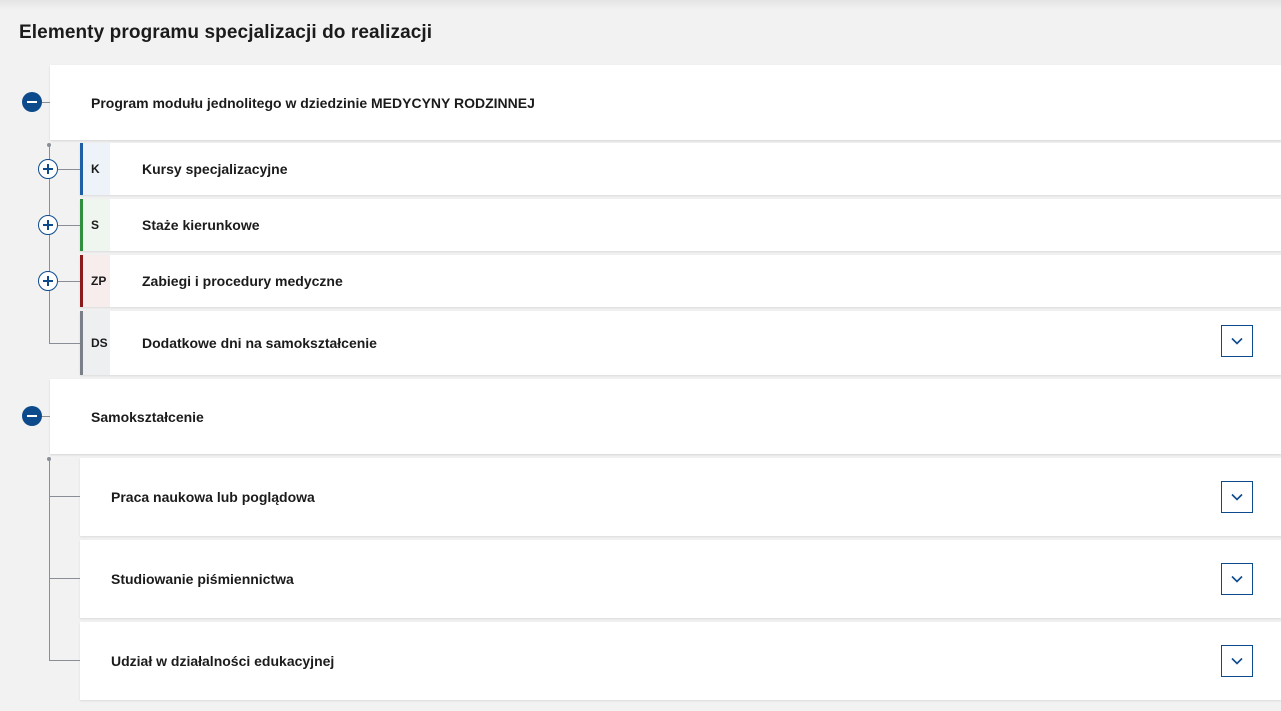 This screenshot has height=711, width=1281. What do you see at coordinates (680, 343) in the screenshot?
I see `list-item-dodatkowe-dni: DS Dodatkowe dni na samokształcenie` at bounding box center [680, 343].